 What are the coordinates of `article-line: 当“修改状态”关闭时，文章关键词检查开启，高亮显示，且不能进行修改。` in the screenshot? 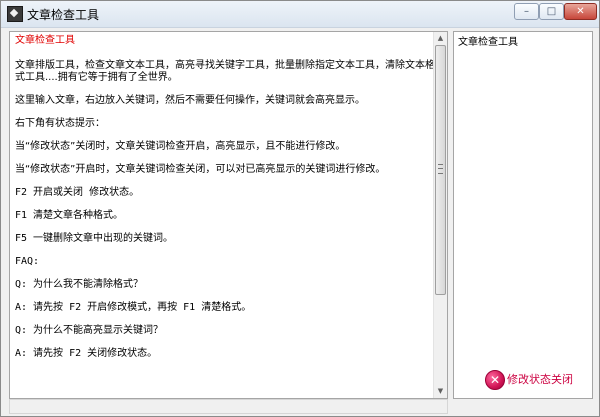 It's located at (180, 146).